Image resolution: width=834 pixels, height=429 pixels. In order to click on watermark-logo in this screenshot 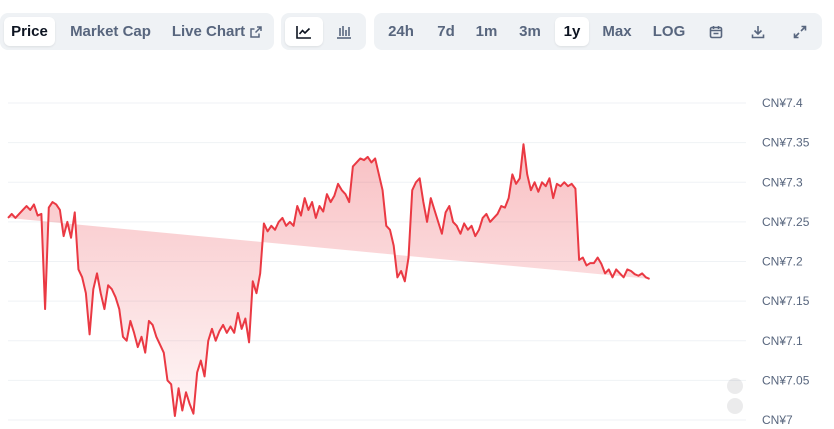, I will do `click(735, 396)`.